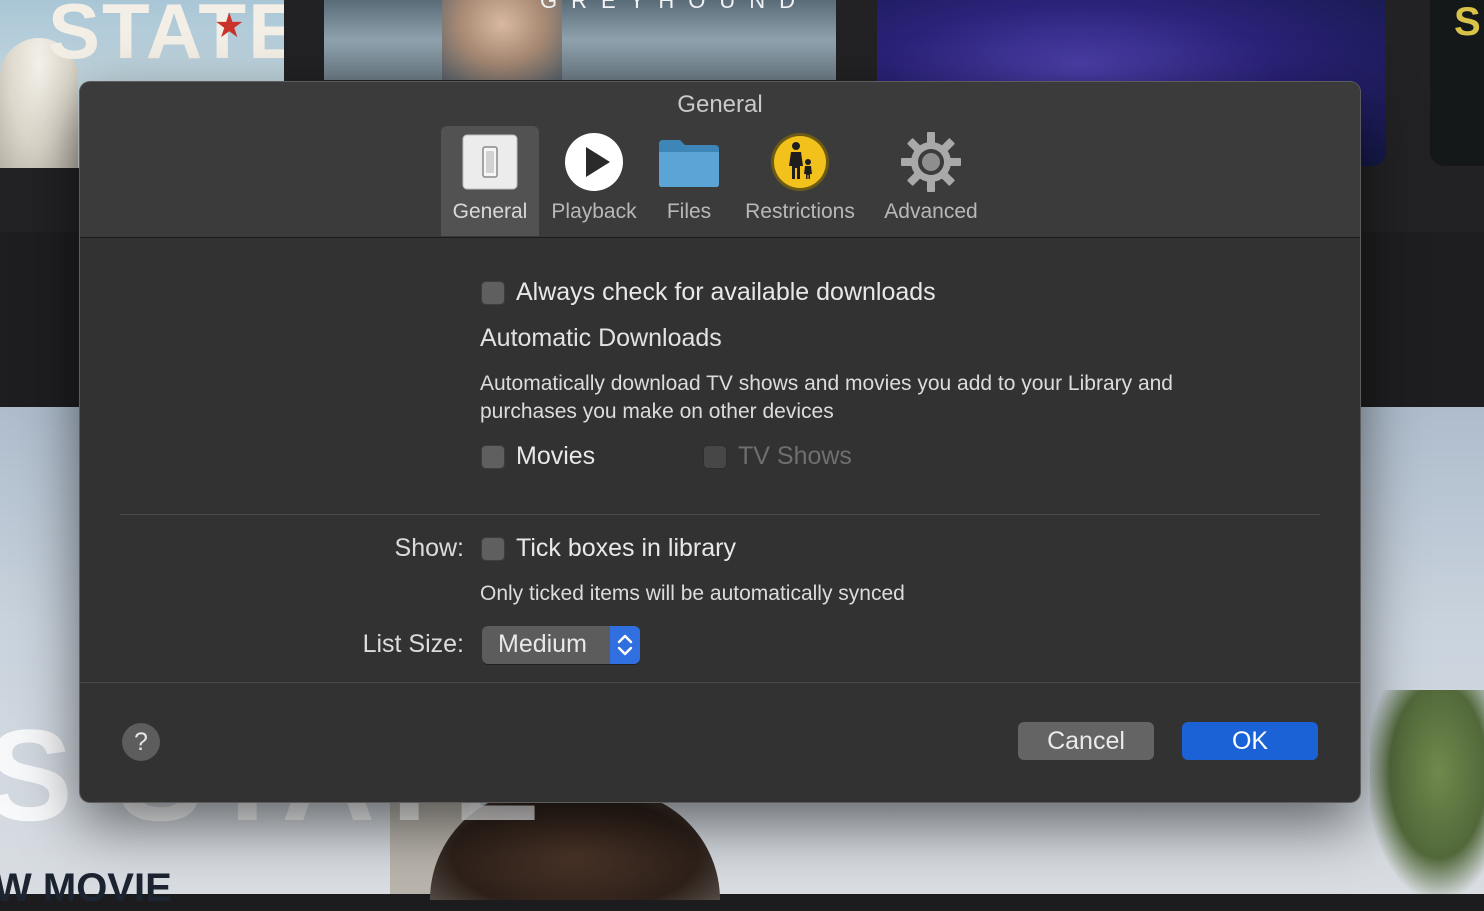 The width and height of the screenshot is (1484, 911). I want to click on tv-shows-label: TV Shows, so click(795, 456).